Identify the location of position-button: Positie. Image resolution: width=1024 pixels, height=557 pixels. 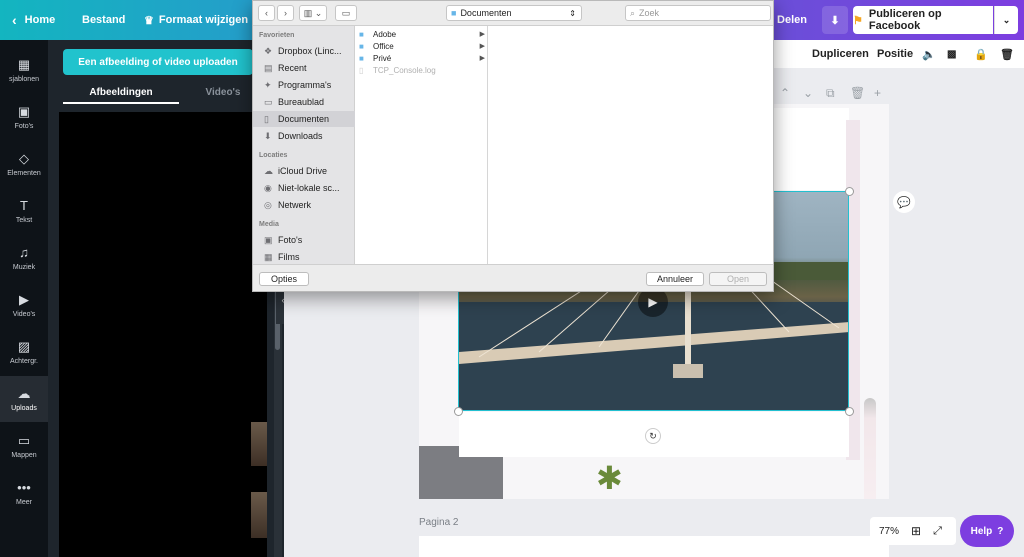
(895, 54).